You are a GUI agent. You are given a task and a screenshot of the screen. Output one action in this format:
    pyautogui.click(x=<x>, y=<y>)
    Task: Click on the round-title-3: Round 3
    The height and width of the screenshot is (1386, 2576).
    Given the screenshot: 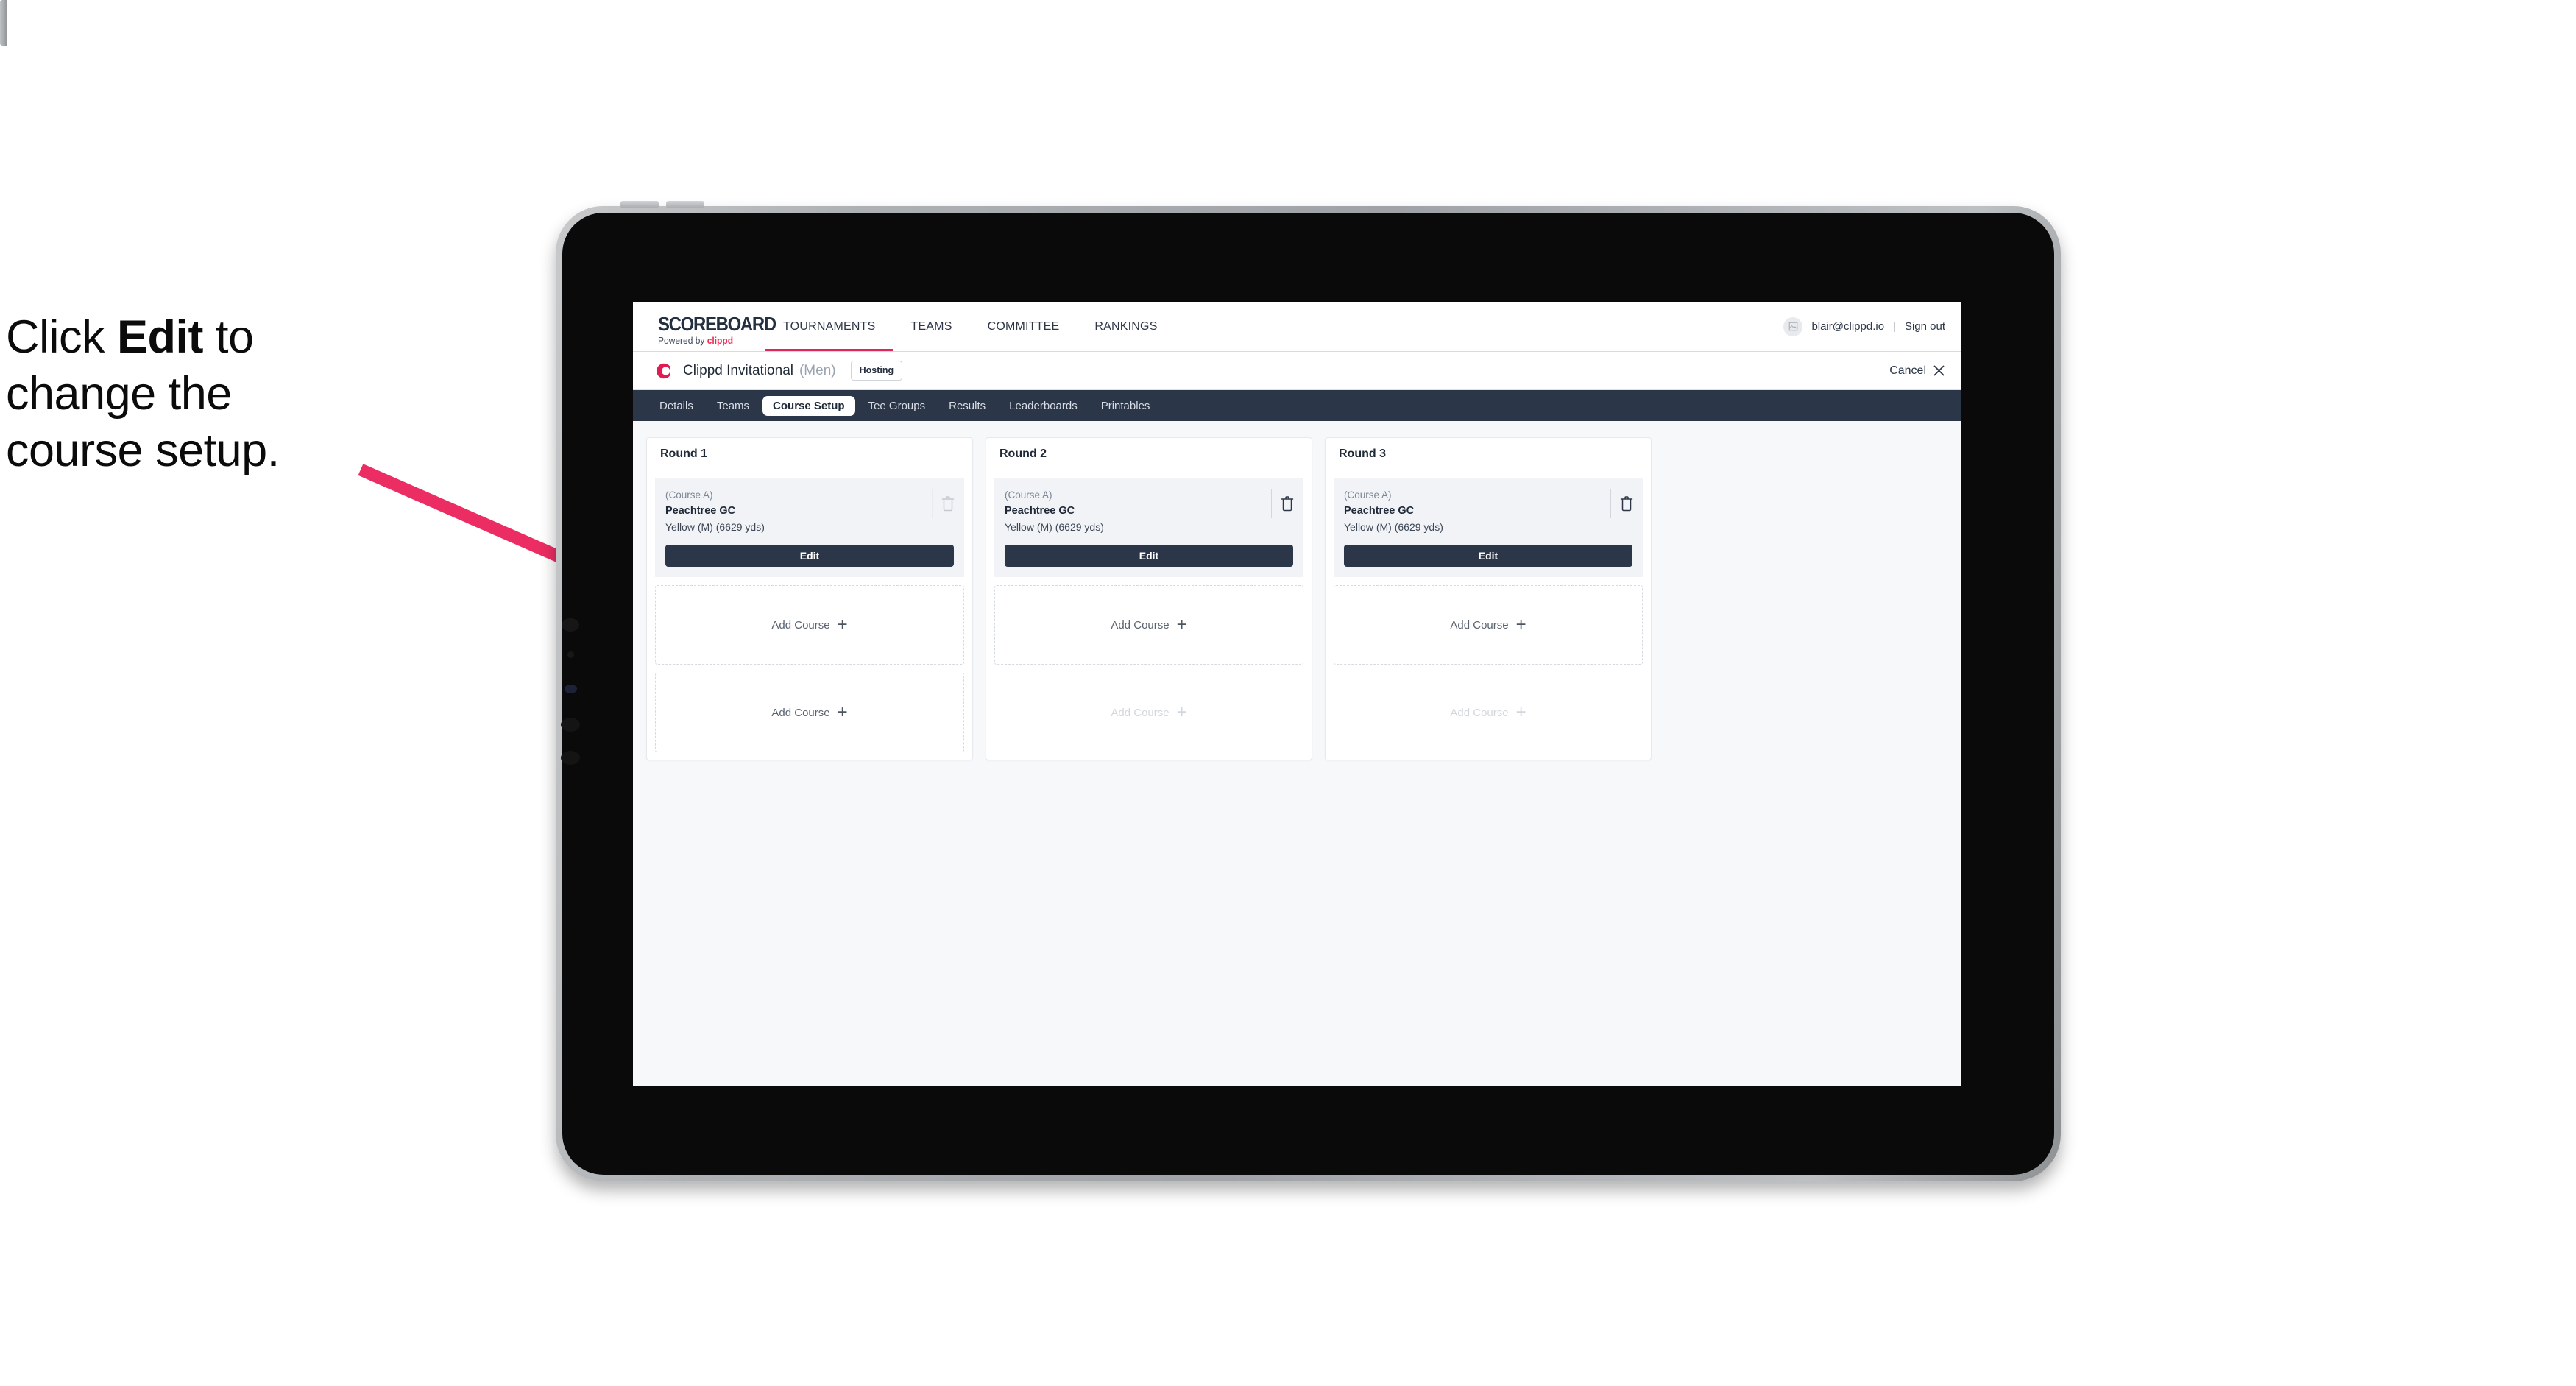 What is the action you would take?
    pyautogui.click(x=1488, y=454)
    